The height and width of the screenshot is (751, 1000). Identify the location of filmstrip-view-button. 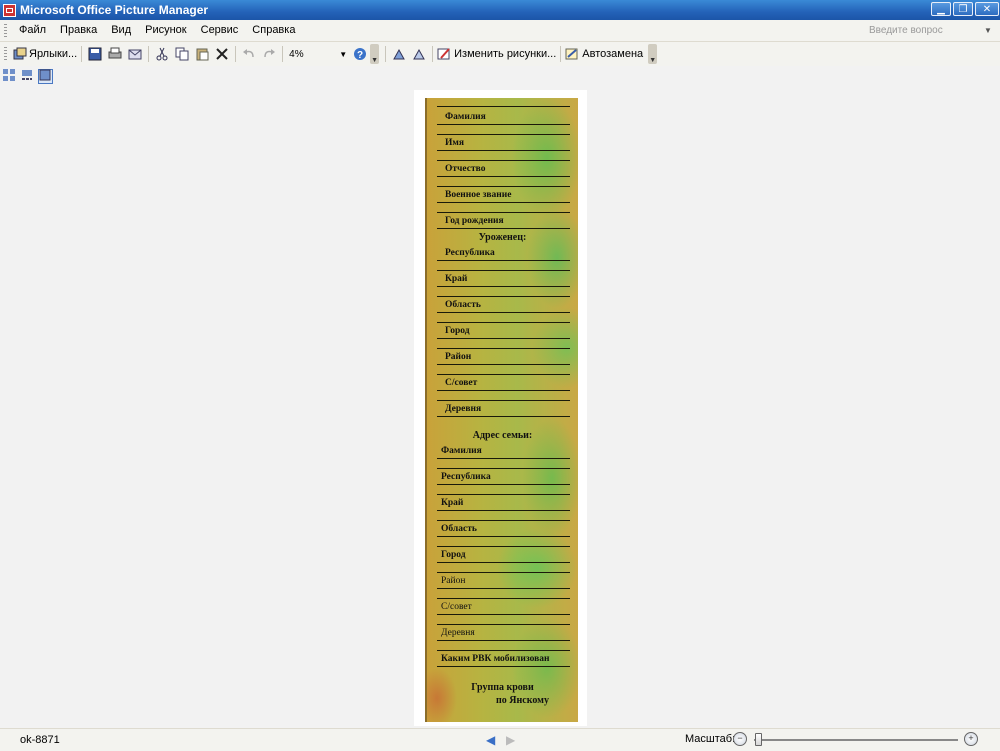
(27, 76).